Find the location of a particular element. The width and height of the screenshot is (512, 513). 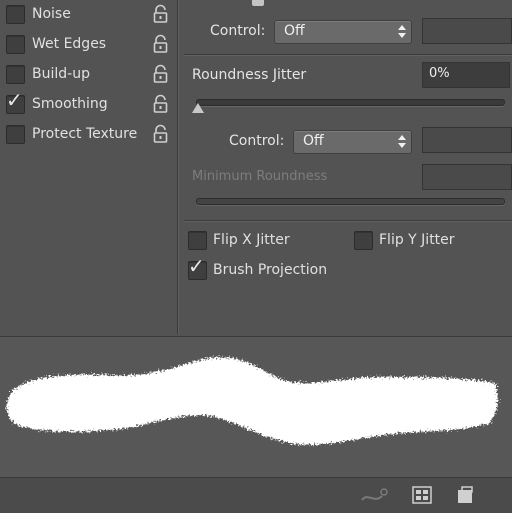

grid-panel-icon is located at coordinates (422, 495).